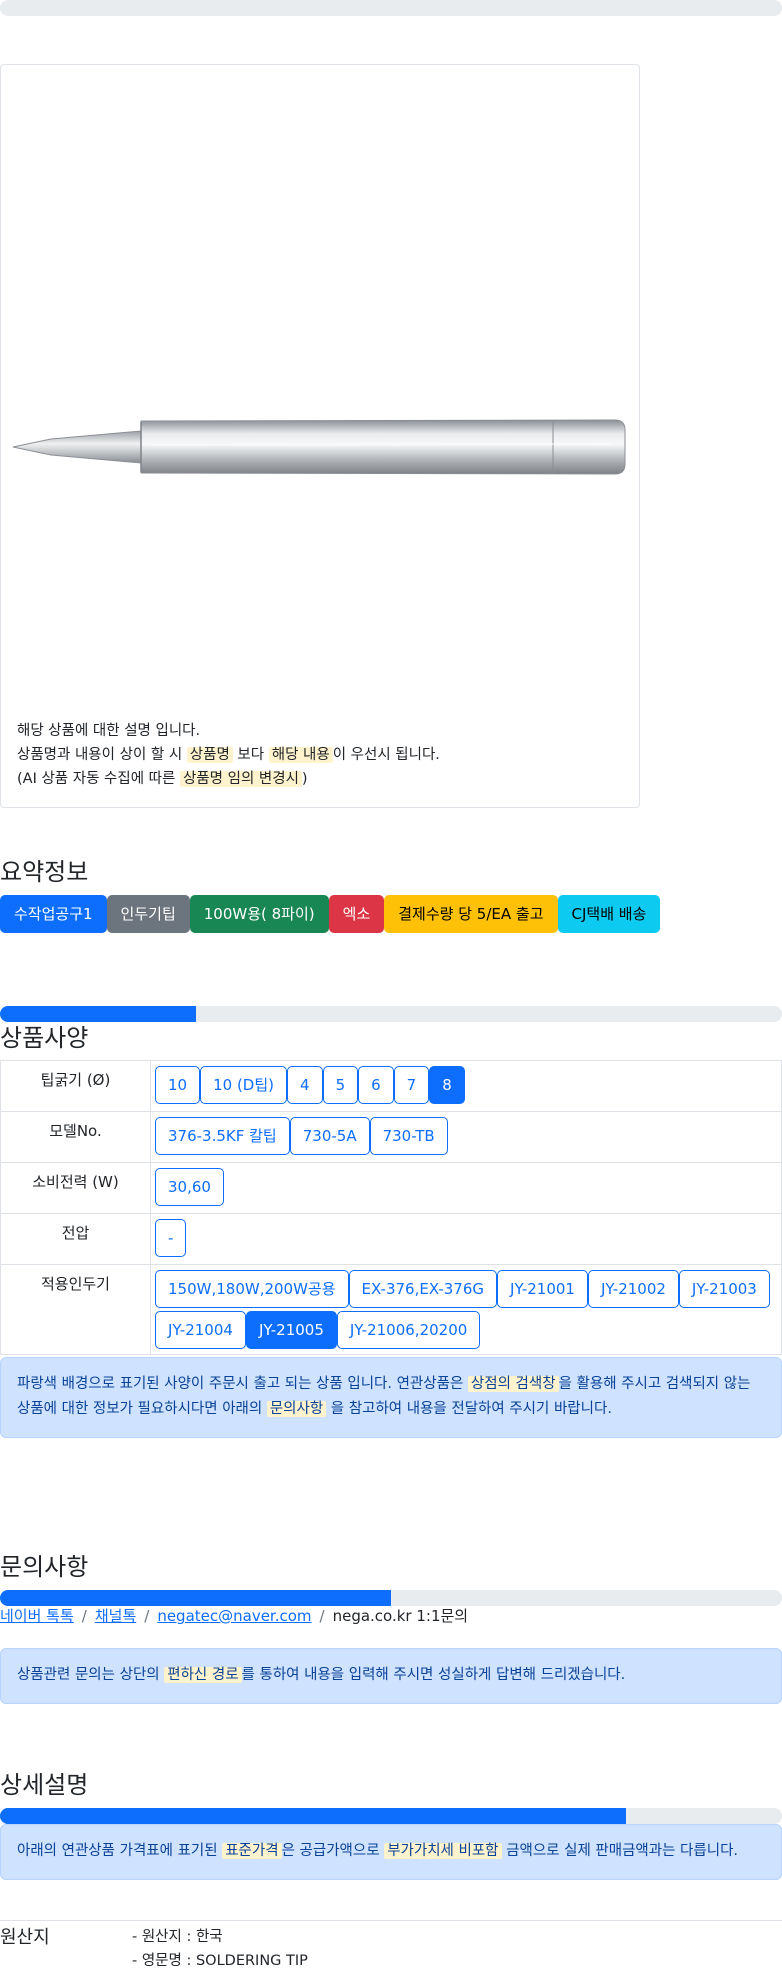  What do you see at coordinates (319, 447) in the screenshot?
I see `soldering-tip-image` at bounding box center [319, 447].